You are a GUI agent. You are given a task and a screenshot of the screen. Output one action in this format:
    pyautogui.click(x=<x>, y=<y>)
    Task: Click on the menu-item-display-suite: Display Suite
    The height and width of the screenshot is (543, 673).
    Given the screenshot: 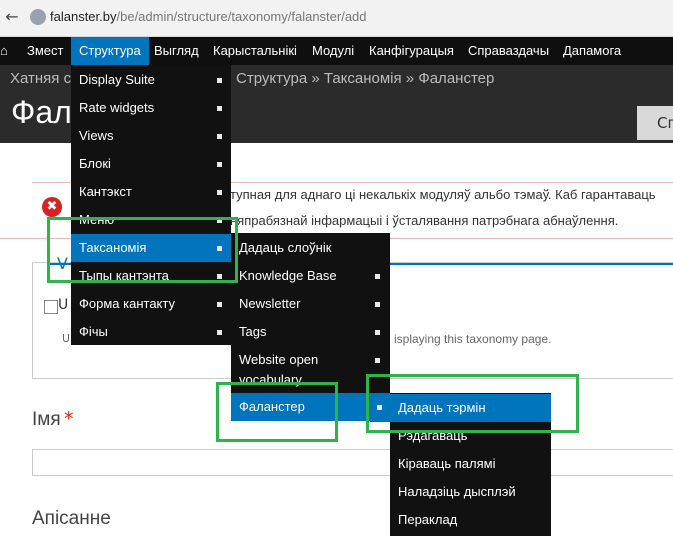 What is the action you would take?
    pyautogui.click(x=151, y=80)
    